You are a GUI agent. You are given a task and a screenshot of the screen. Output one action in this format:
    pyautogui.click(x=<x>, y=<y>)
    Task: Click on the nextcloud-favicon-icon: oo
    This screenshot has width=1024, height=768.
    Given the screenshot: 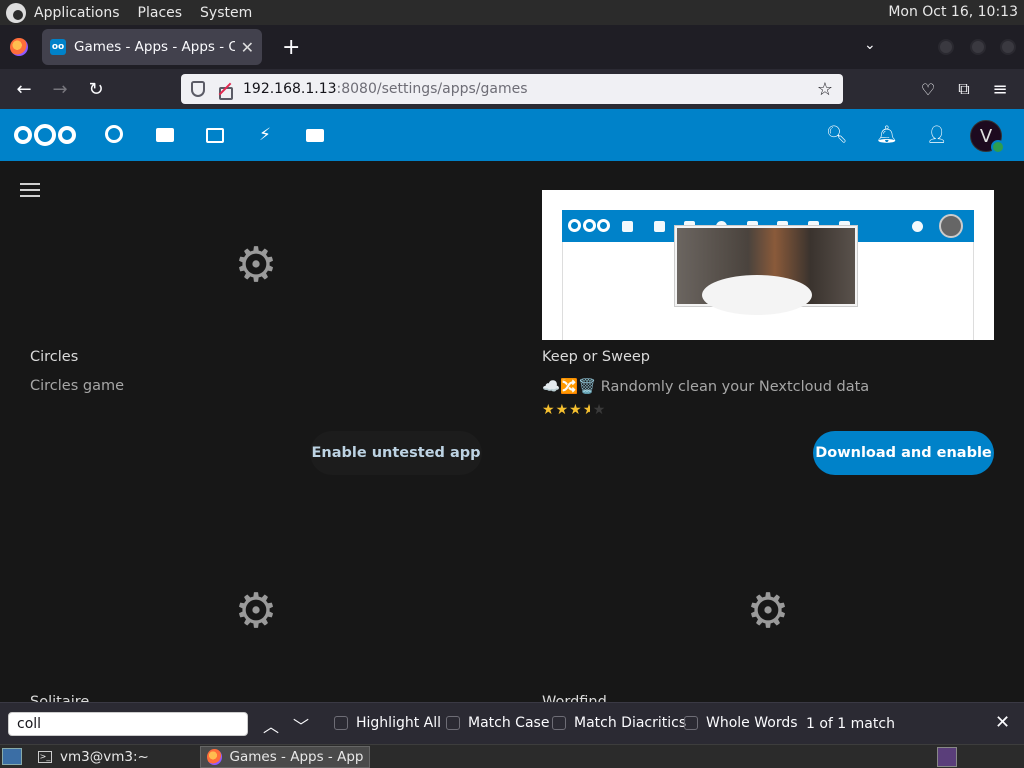 What is the action you would take?
    pyautogui.click(x=58, y=47)
    